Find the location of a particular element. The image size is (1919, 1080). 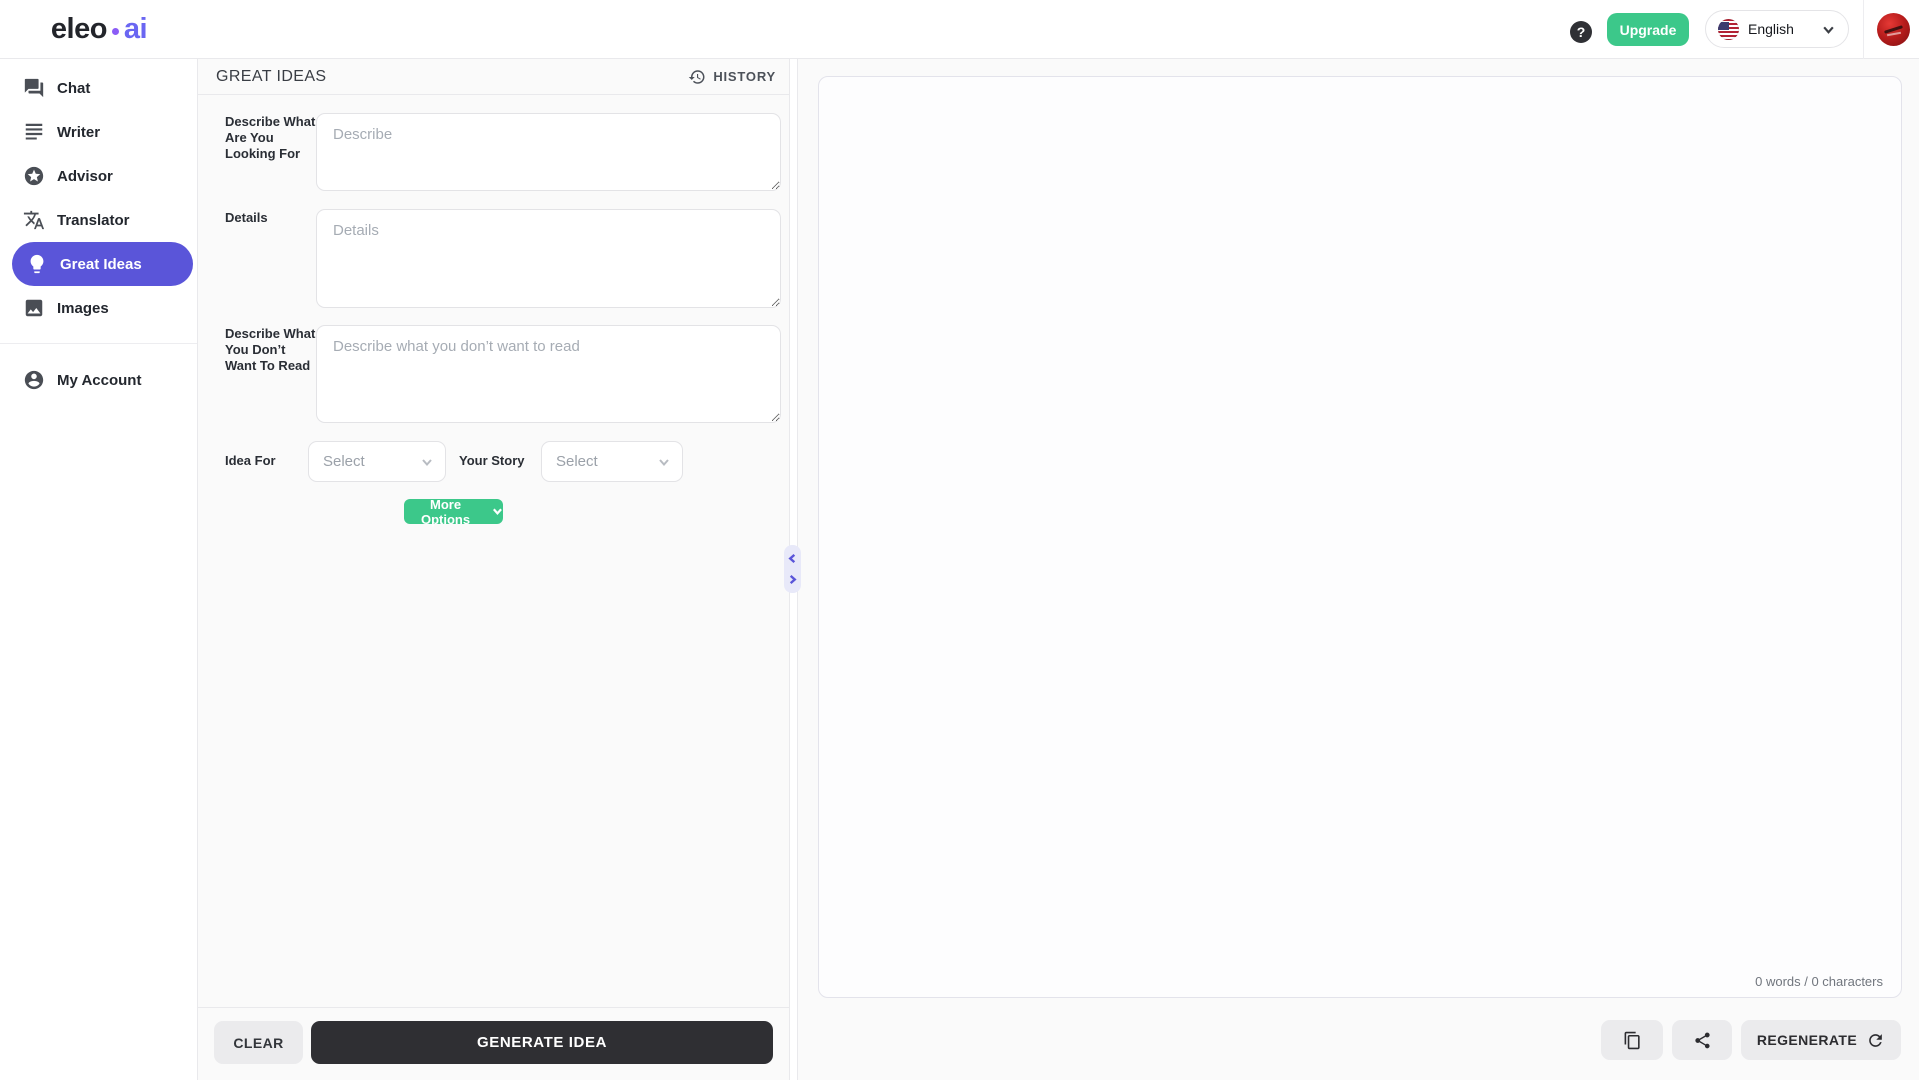

regenerate-label: REGENERATE is located at coordinates (1807, 1040).